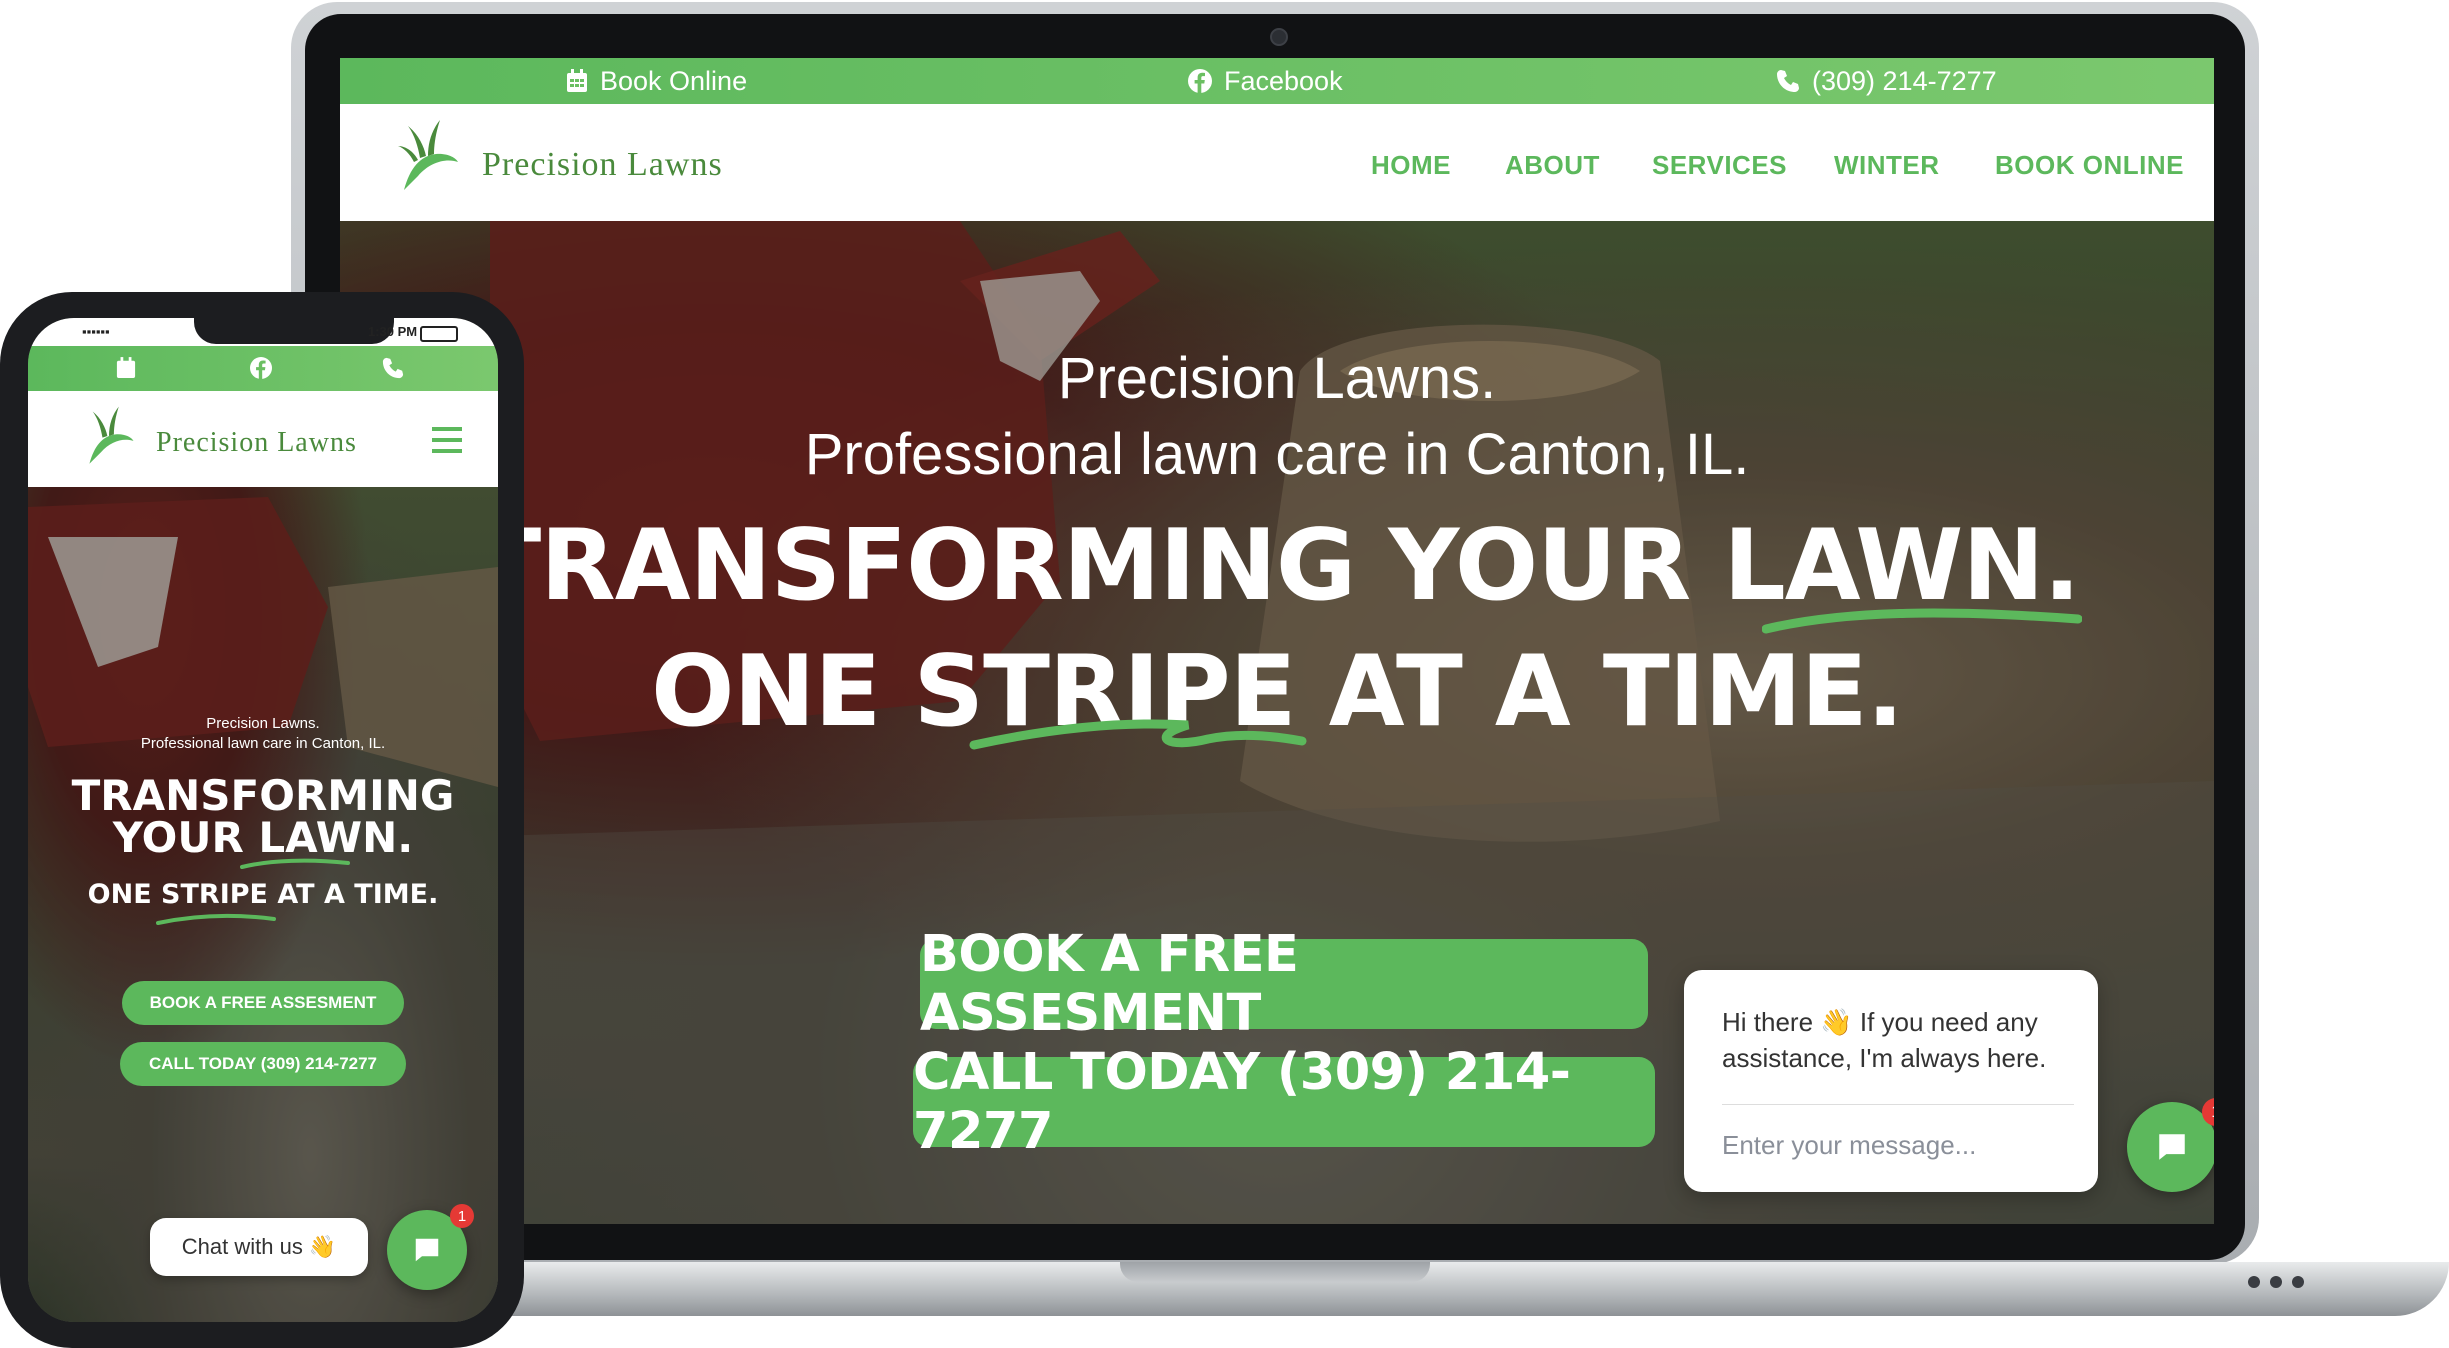 The image size is (2449, 1348). What do you see at coordinates (263, 1064) in the screenshot?
I see `mobile-call-today-button: CALL TODAY (309) 214-7277` at bounding box center [263, 1064].